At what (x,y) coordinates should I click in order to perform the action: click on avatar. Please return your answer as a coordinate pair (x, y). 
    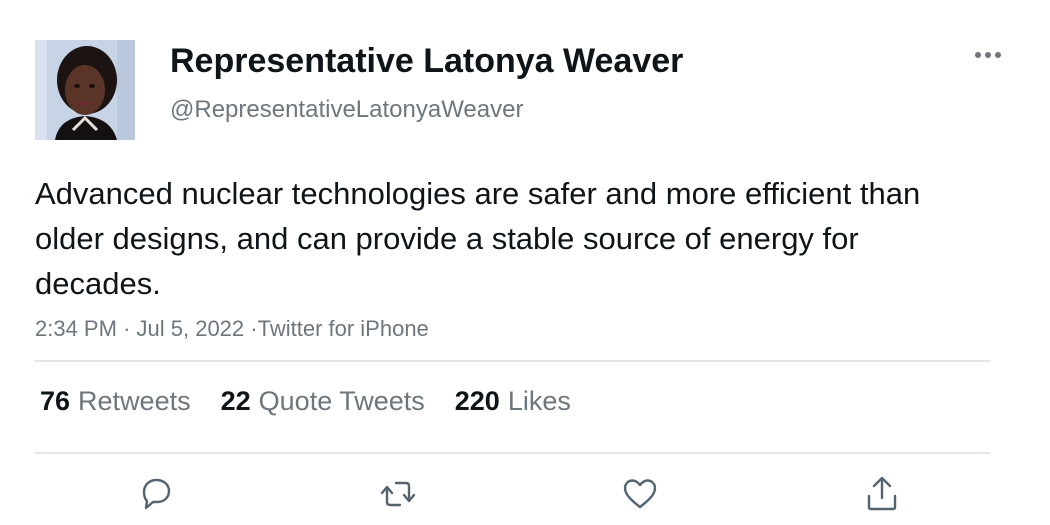
    Looking at the image, I should click on (85, 90).